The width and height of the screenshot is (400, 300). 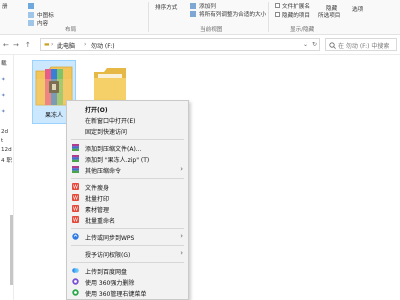 I want to click on menu-item-360-context-menu: 使用 360管理右键菜单, so click(x=127, y=293).